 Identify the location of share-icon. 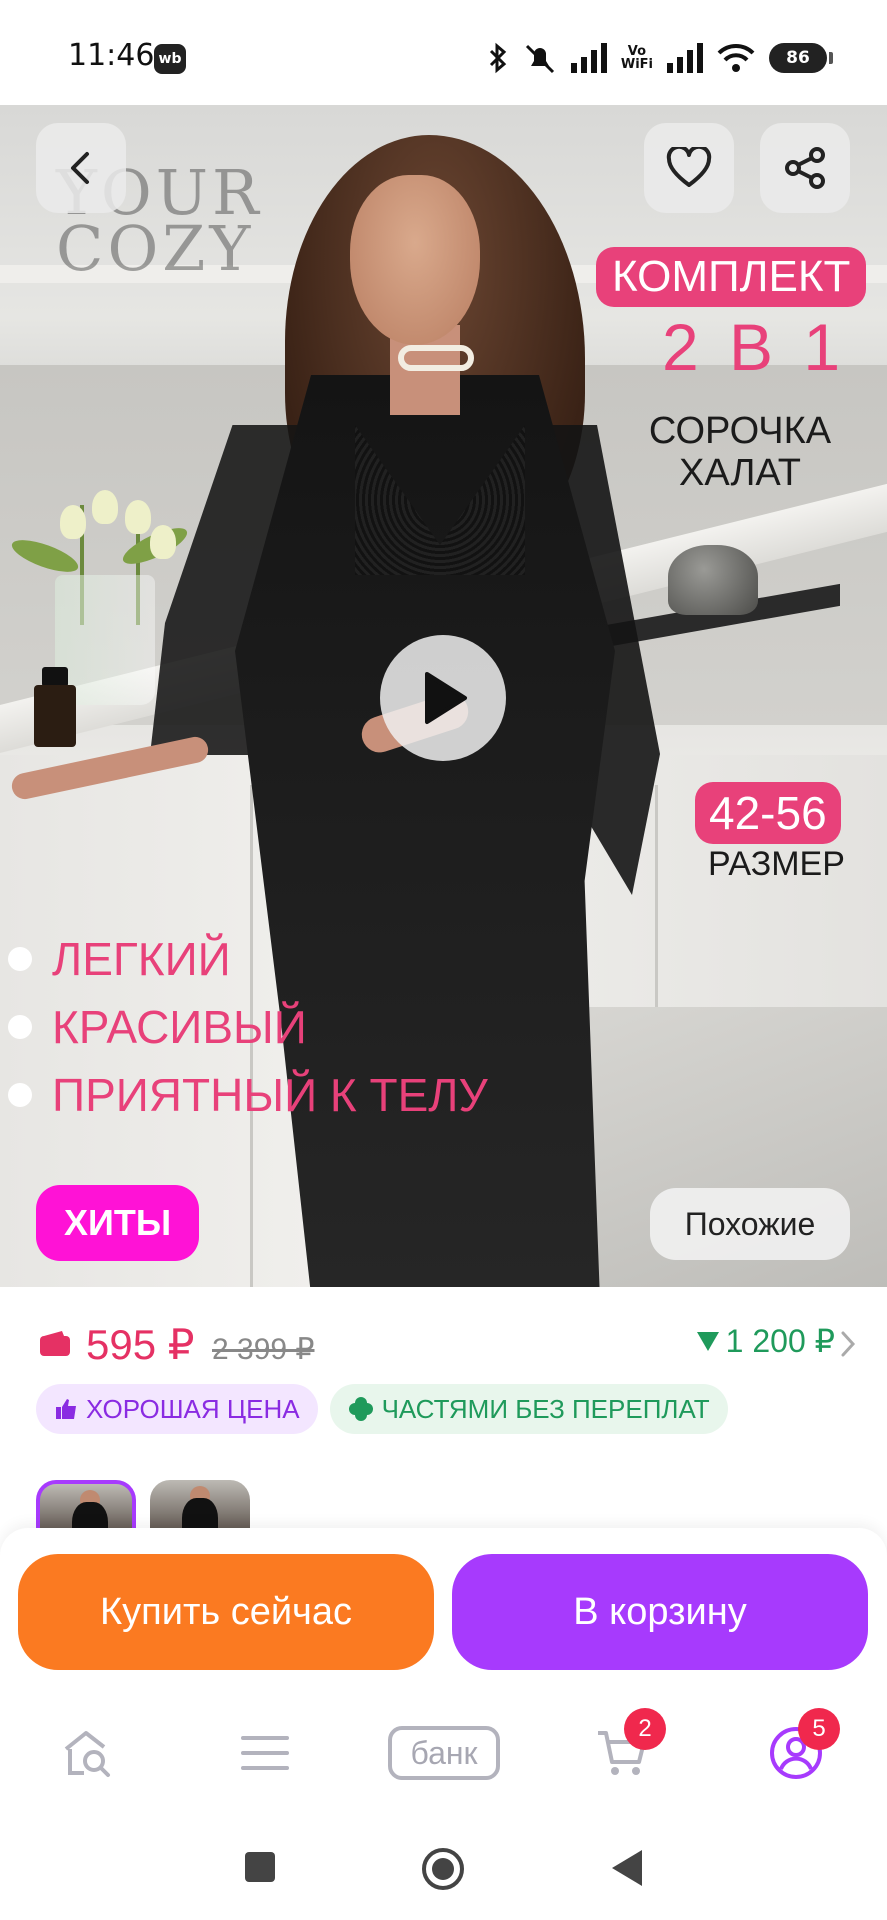
(805, 168).